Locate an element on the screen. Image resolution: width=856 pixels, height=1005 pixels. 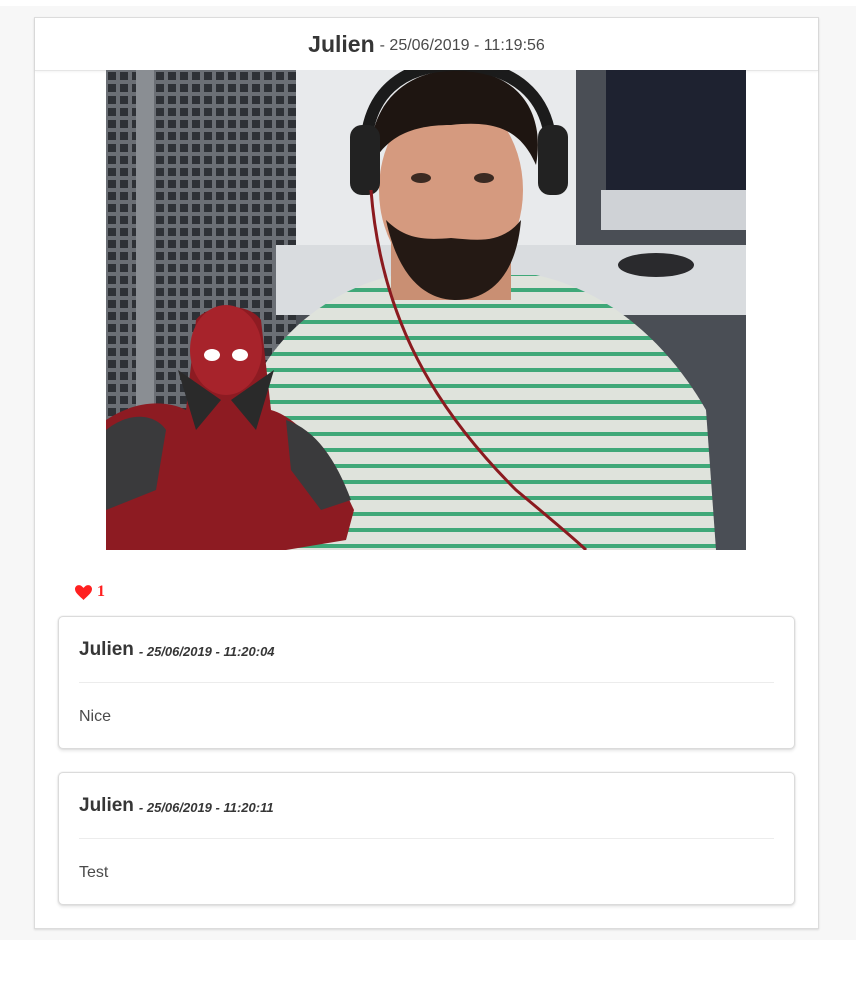
comment-date: - 25/06/2019 - 11:20:04 is located at coordinates (206, 651).